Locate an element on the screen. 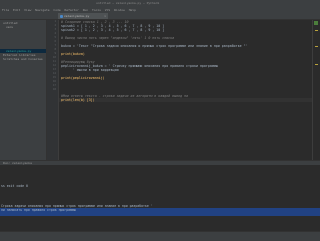  code-line: print(peplicirovannij) is located at coordinates (83, 78).